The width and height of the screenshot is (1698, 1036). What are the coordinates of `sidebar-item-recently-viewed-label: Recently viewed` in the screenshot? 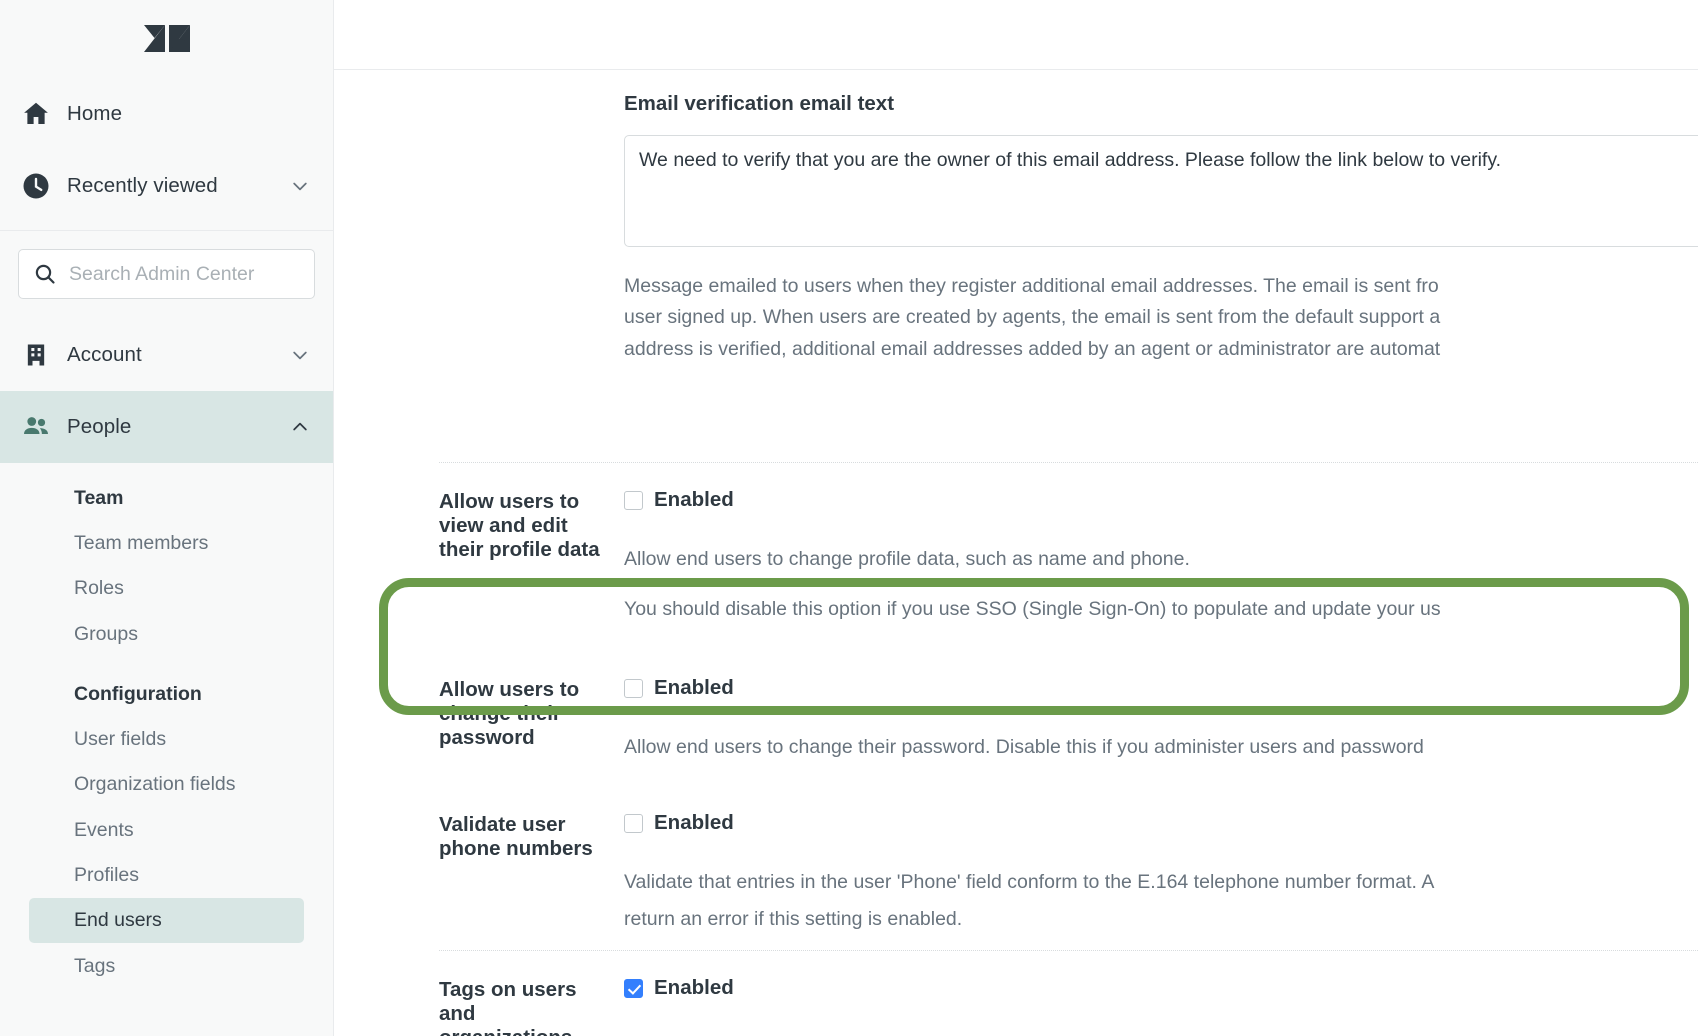 It's located at (142, 185).